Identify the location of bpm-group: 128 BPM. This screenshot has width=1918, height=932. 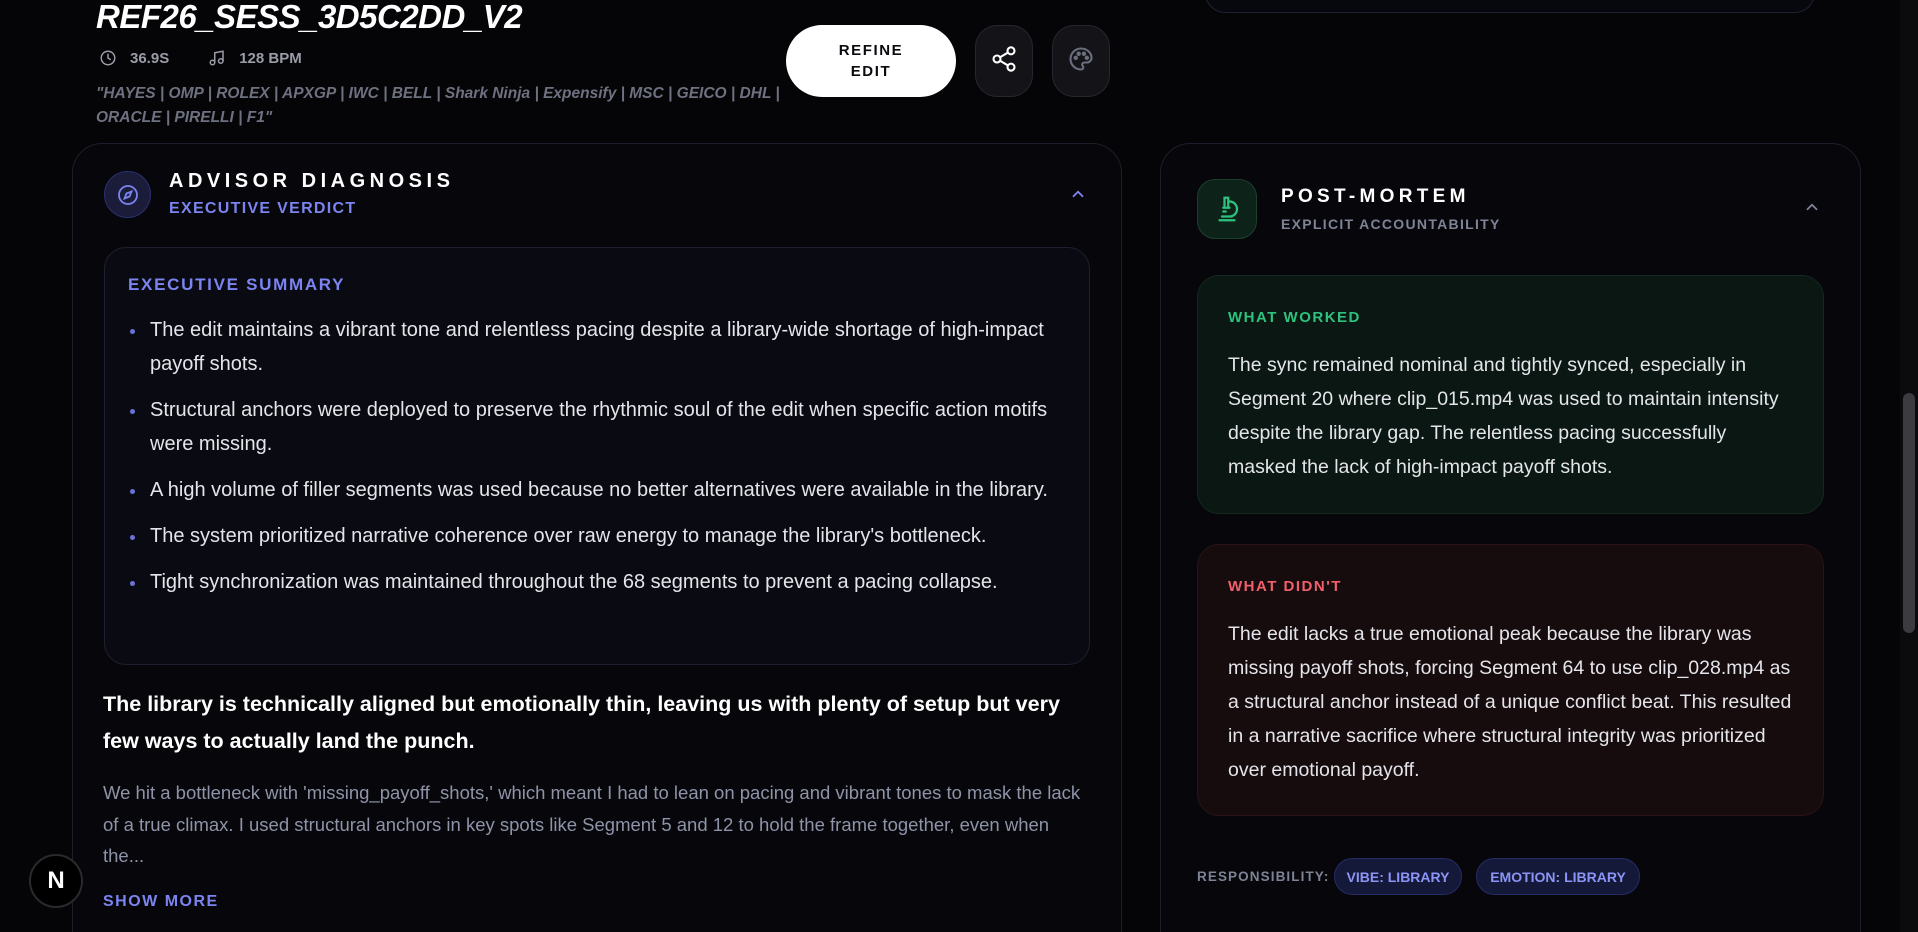
(254, 58).